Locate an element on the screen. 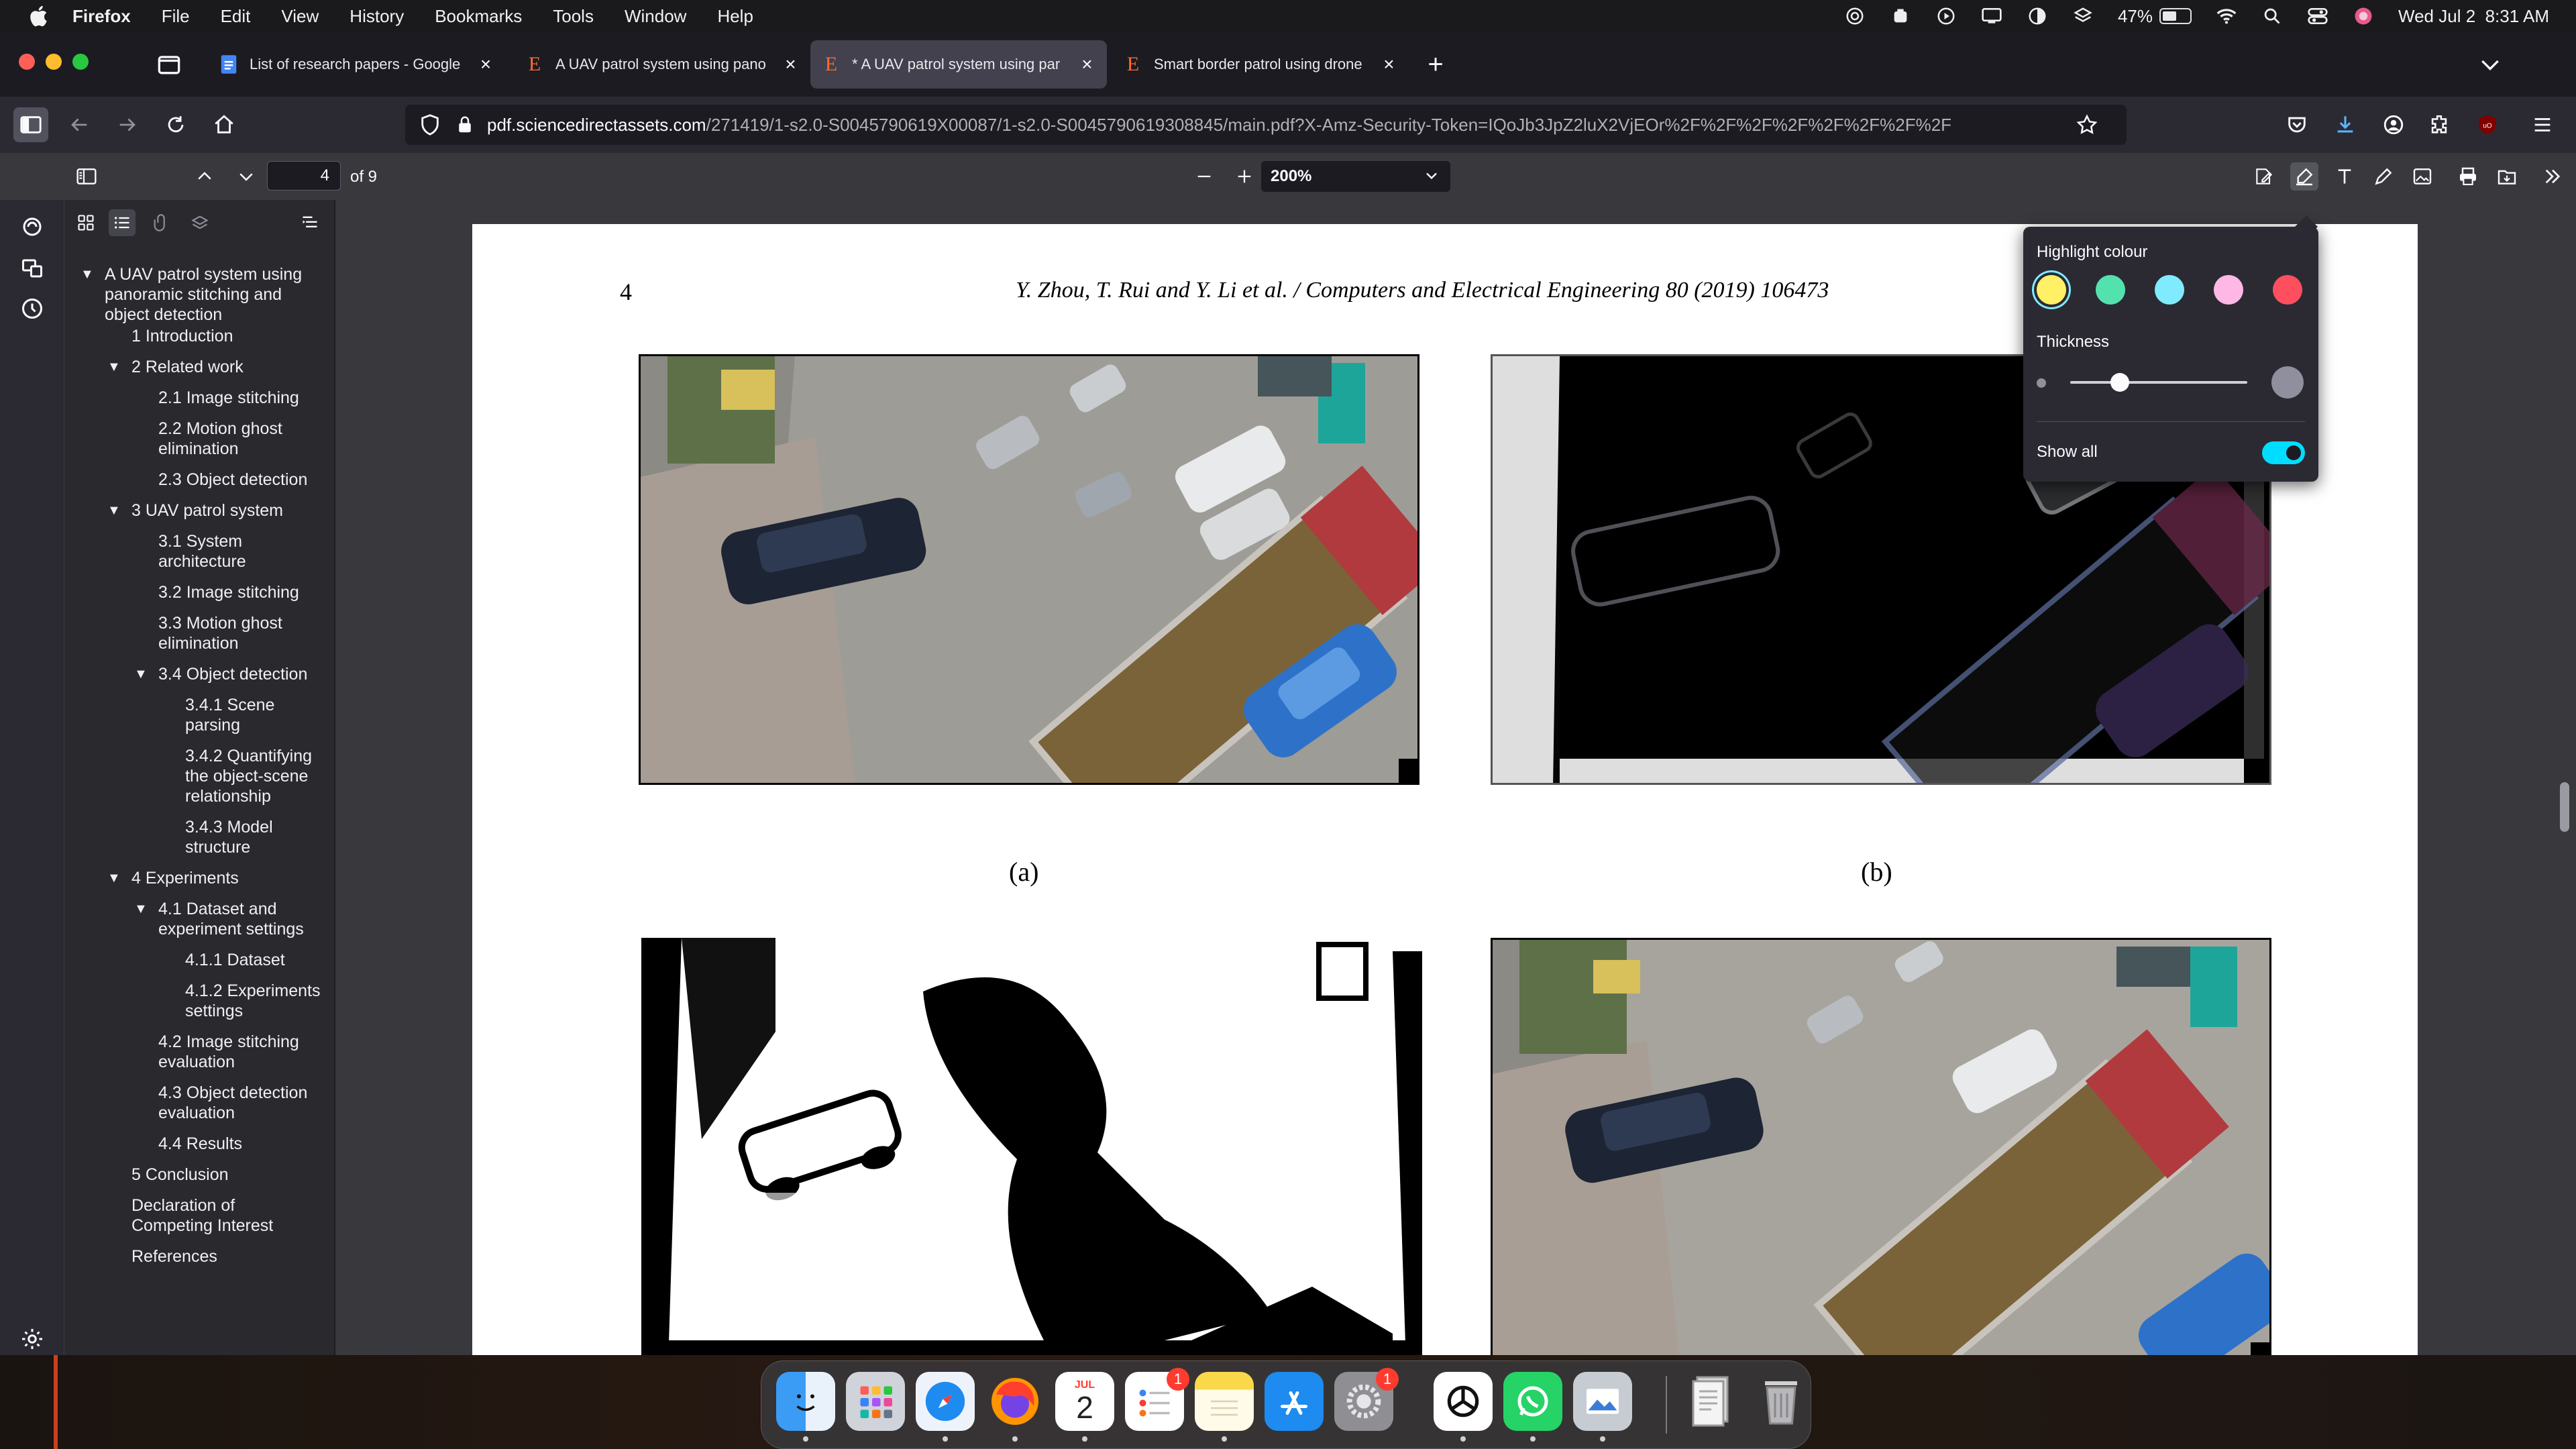  apple-menu-icon is located at coordinates (39, 16).